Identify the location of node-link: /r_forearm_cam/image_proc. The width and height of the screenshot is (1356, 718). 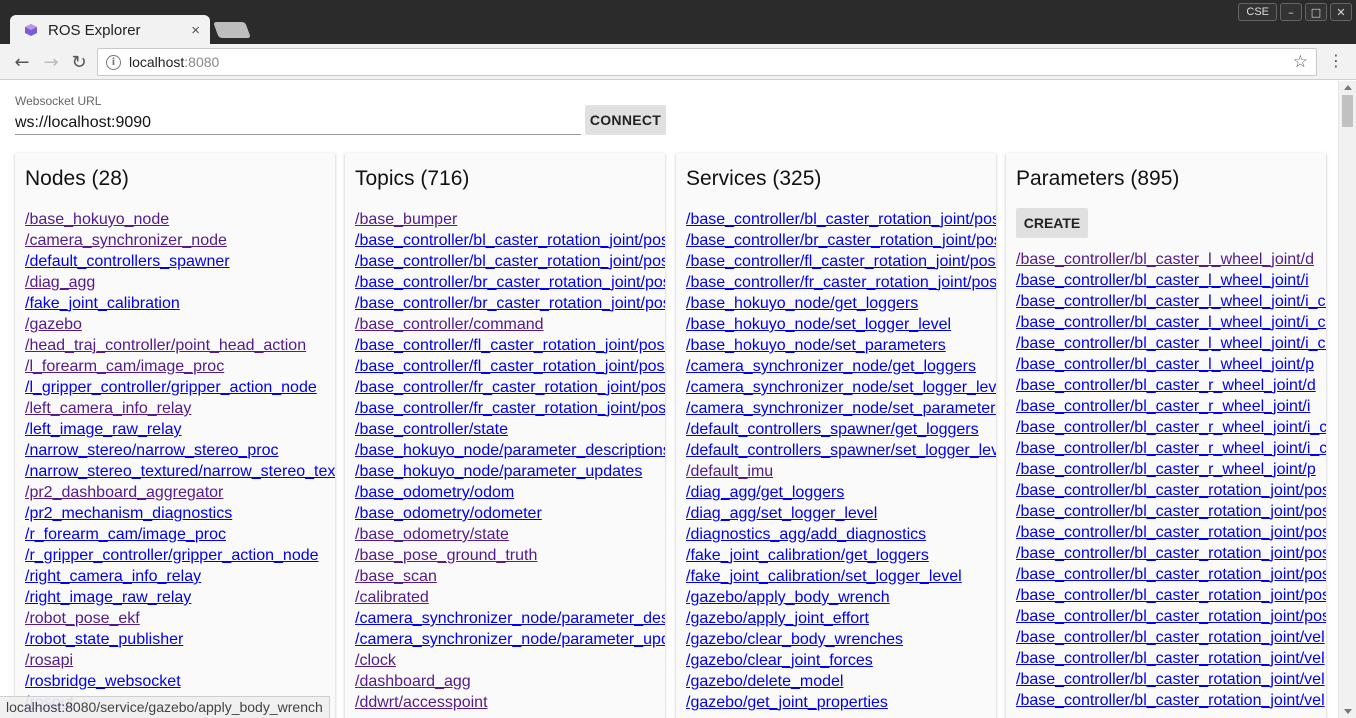
(125, 534).